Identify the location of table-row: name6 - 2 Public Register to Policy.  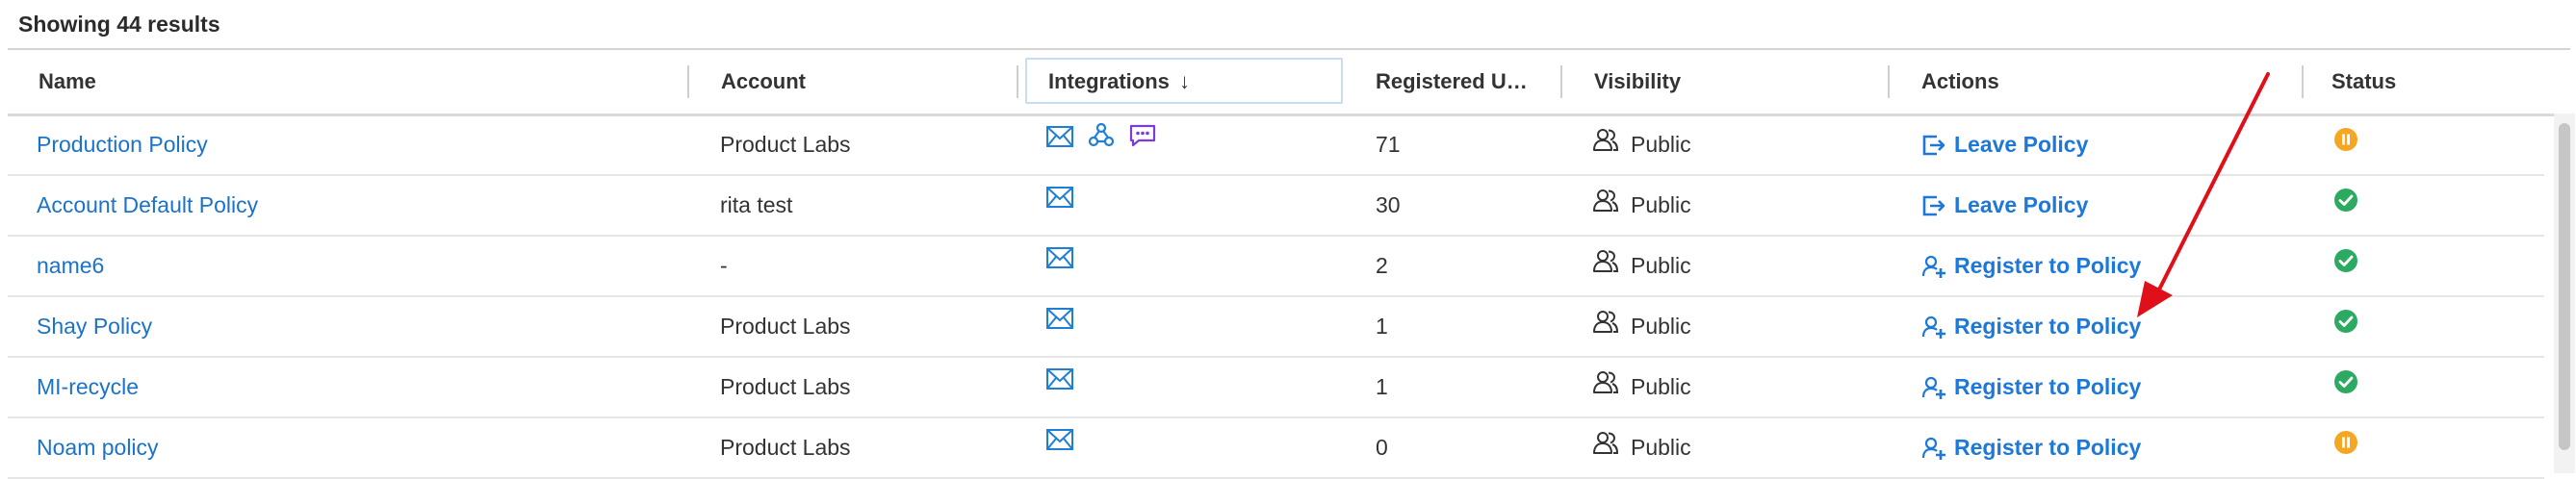
(1276, 267).